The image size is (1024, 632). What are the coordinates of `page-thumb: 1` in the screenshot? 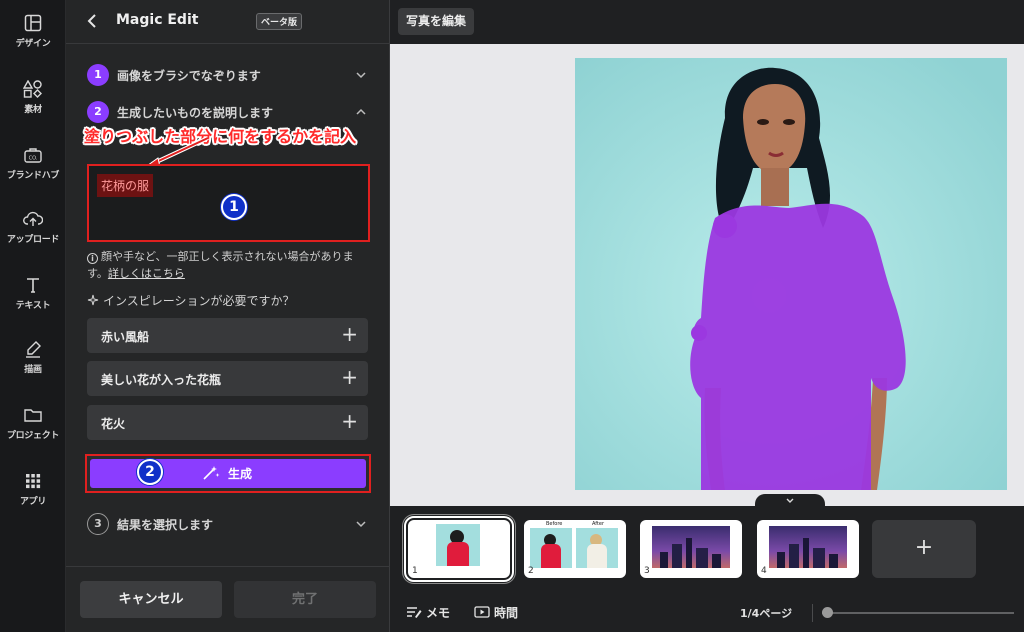 It's located at (459, 549).